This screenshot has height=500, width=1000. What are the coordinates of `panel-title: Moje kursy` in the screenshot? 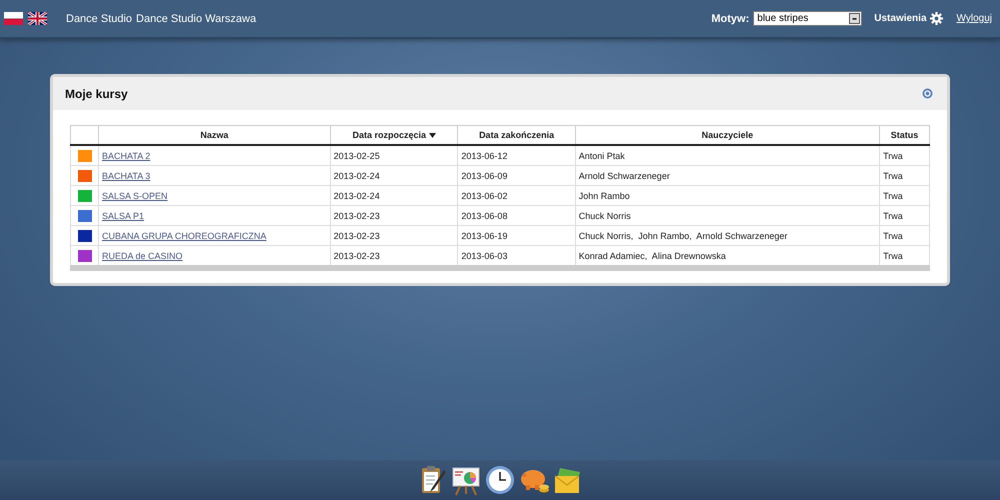 It's located at (96, 93).